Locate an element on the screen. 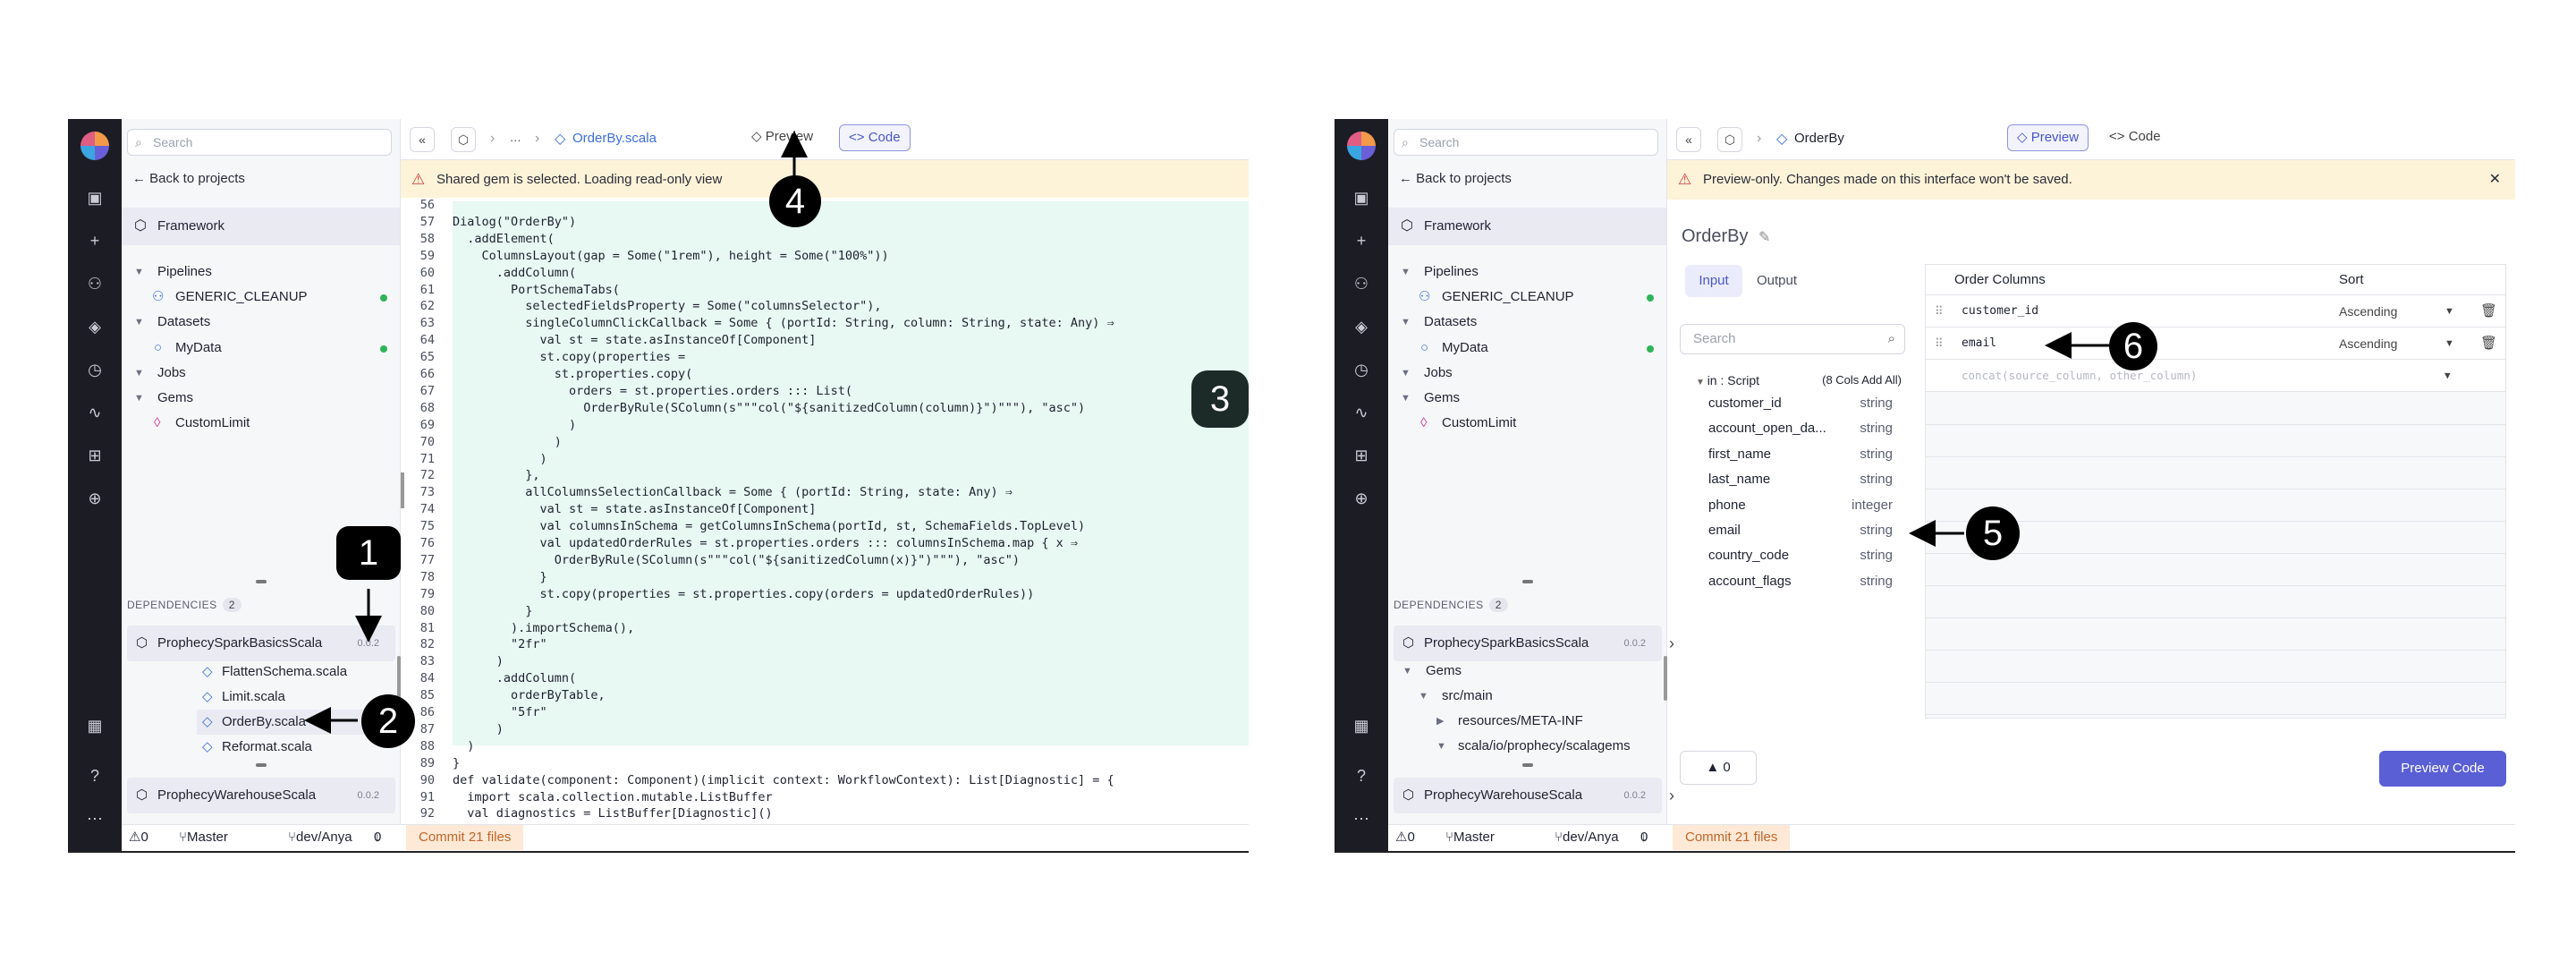  callout-6: 6 is located at coordinates (2133, 346).